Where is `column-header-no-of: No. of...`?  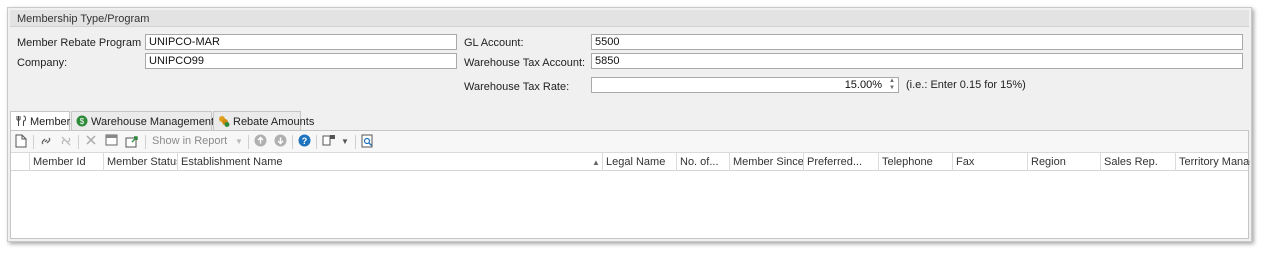
column-header-no-of: No. of... is located at coordinates (702, 162).